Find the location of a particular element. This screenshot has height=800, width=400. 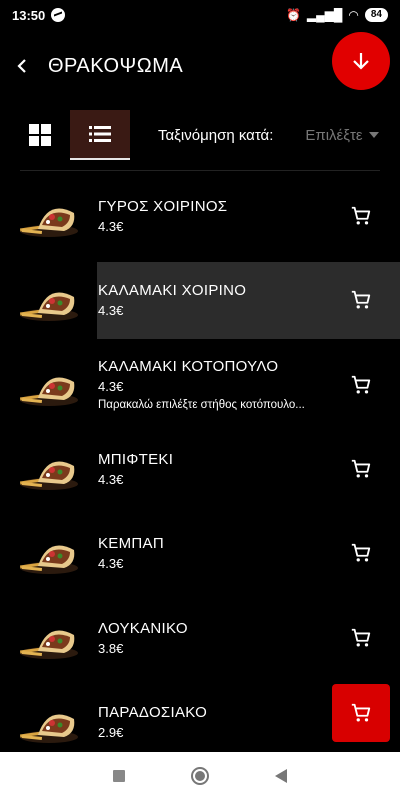

system-nav-bar is located at coordinates (200, 776).